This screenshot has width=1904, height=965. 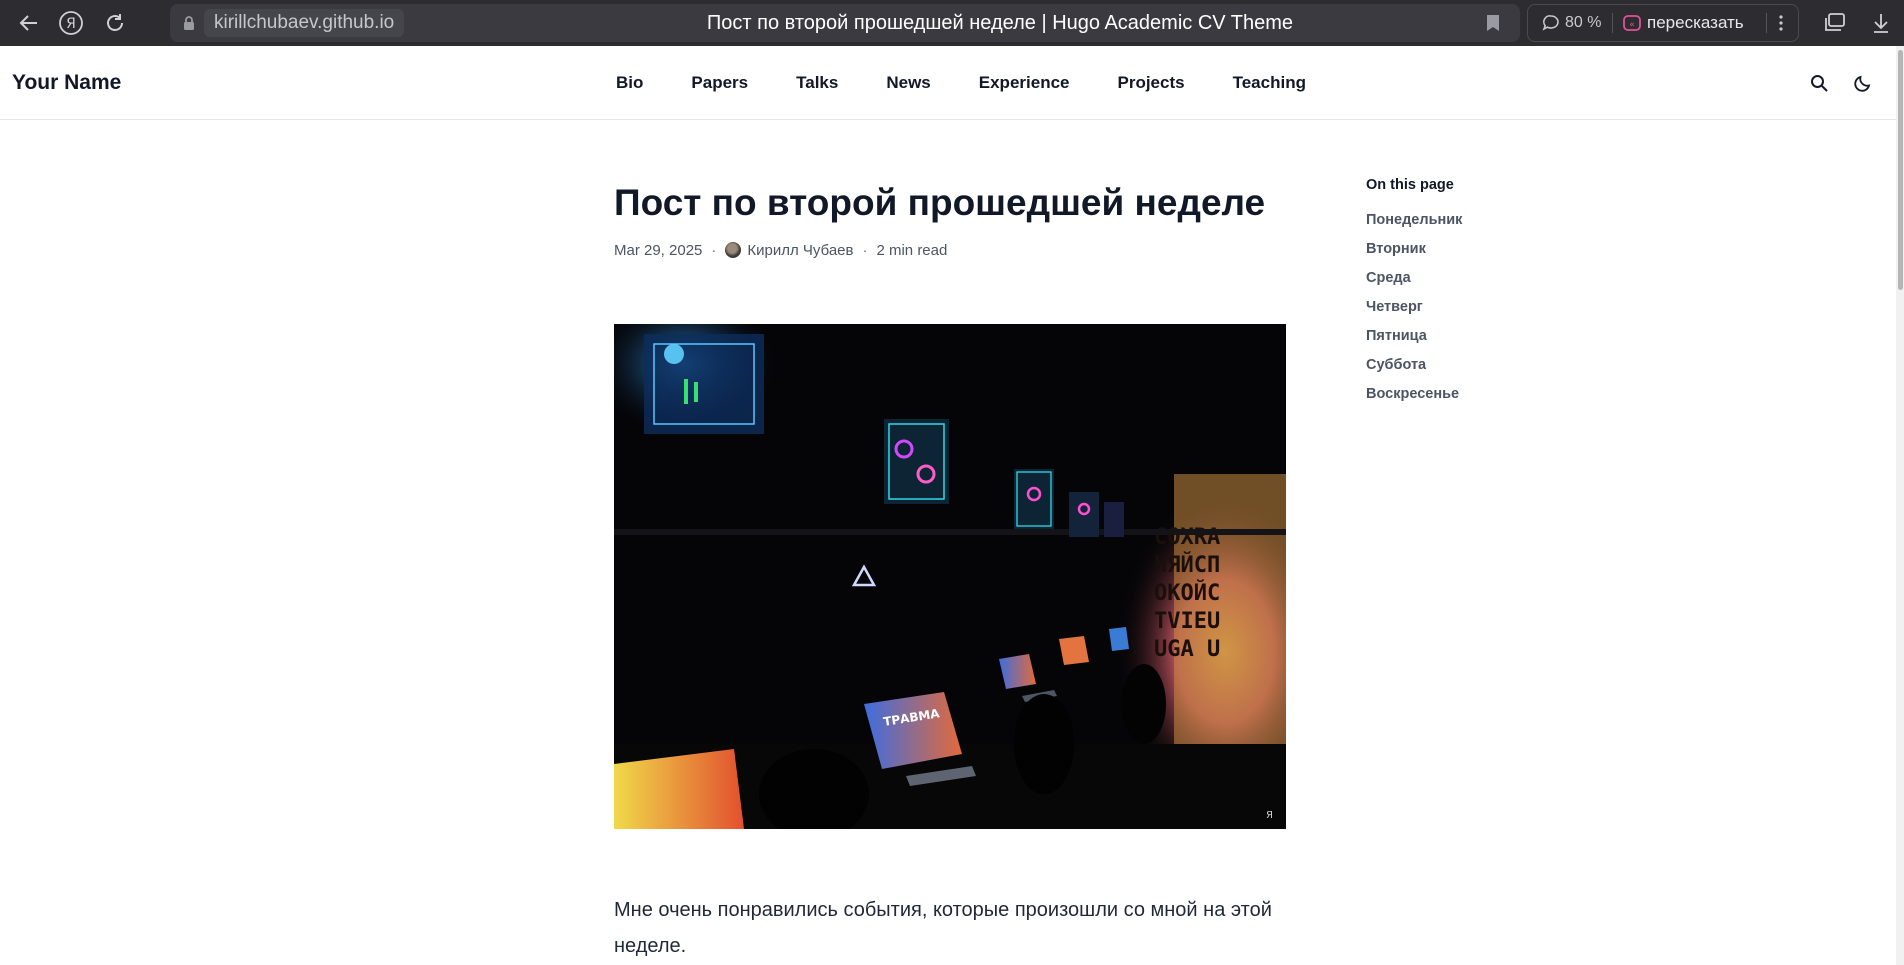 I want to click on retell-icon: «, so click(x=1632, y=23).